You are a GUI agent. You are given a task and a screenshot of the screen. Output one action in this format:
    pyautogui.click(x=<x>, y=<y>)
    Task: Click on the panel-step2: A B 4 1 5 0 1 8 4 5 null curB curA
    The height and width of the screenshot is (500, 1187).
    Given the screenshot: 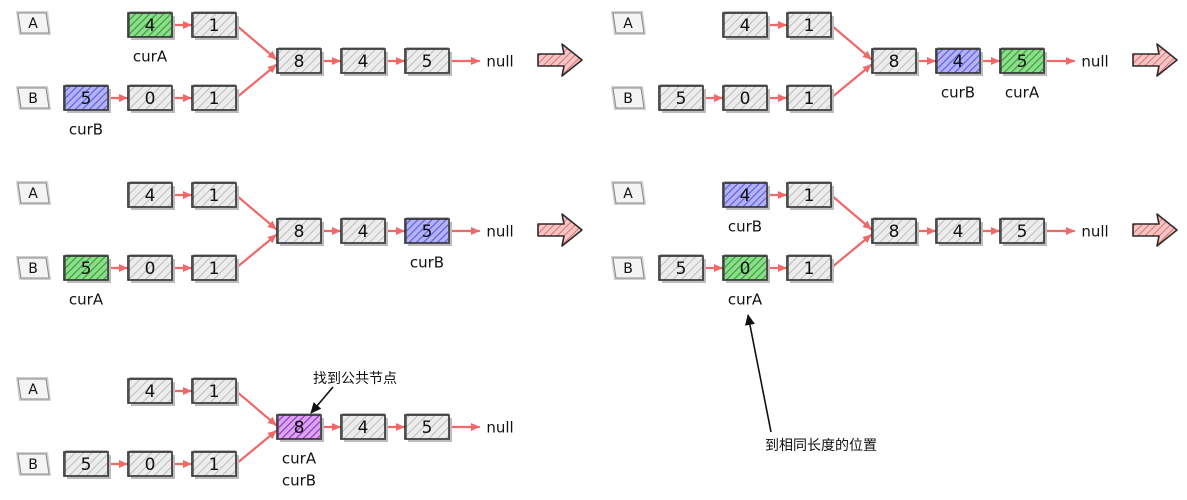 What is the action you would take?
    pyautogui.click(x=894, y=62)
    